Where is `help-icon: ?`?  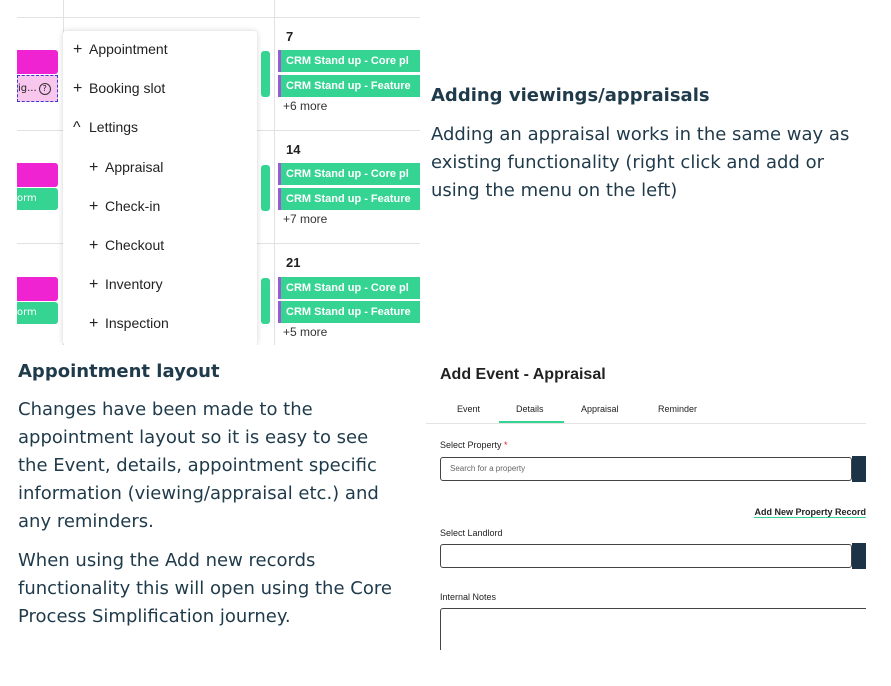
help-icon: ? is located at coordinates (44, 89).